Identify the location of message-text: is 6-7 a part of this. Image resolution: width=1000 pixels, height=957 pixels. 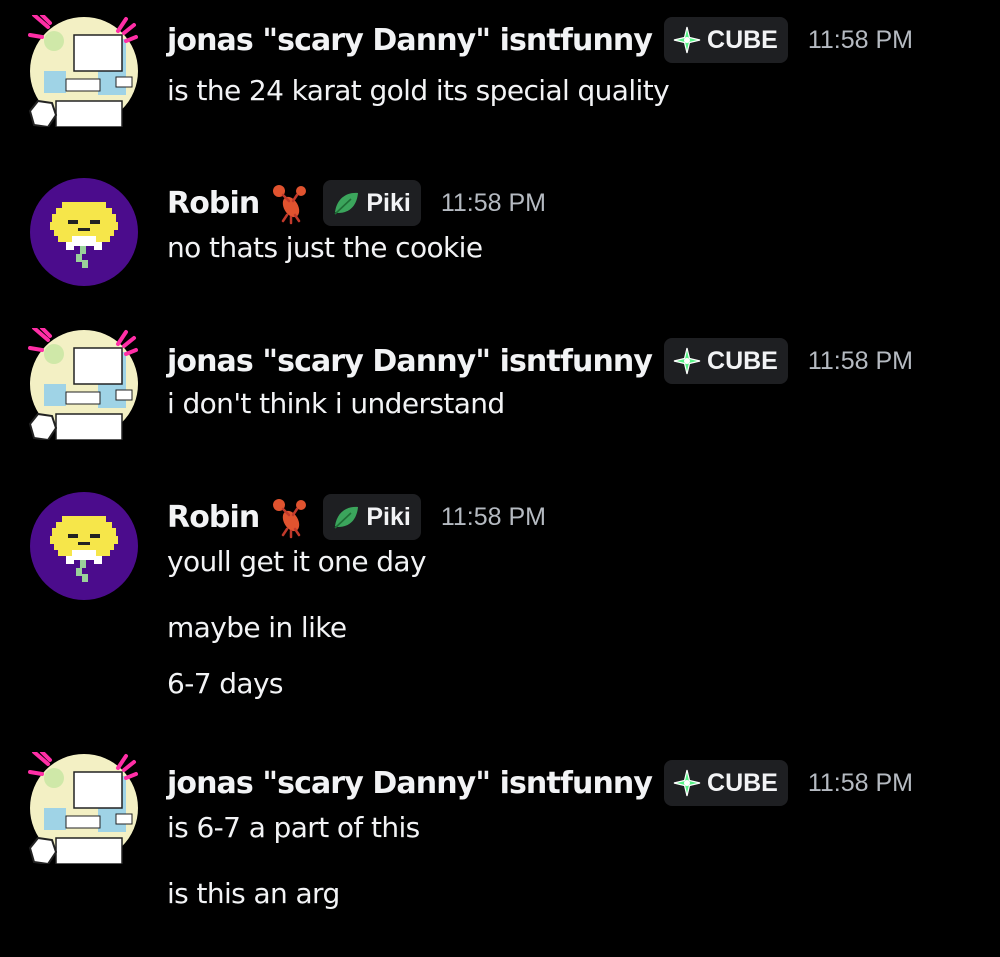
(293, 827).